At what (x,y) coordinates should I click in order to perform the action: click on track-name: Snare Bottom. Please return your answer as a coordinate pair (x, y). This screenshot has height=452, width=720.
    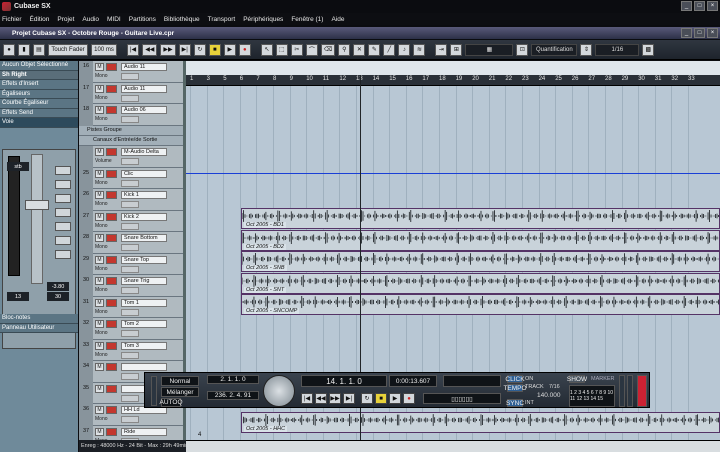
    Looking at the image, I should click on (144, 238).